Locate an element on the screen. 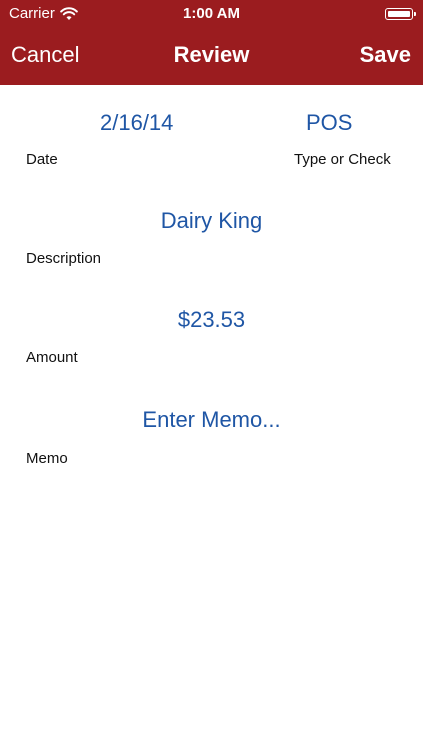 The height and width of the screenshot is (750, 423). status-bar: Carrier 1:00 AM is located at coordinates (211, 14).